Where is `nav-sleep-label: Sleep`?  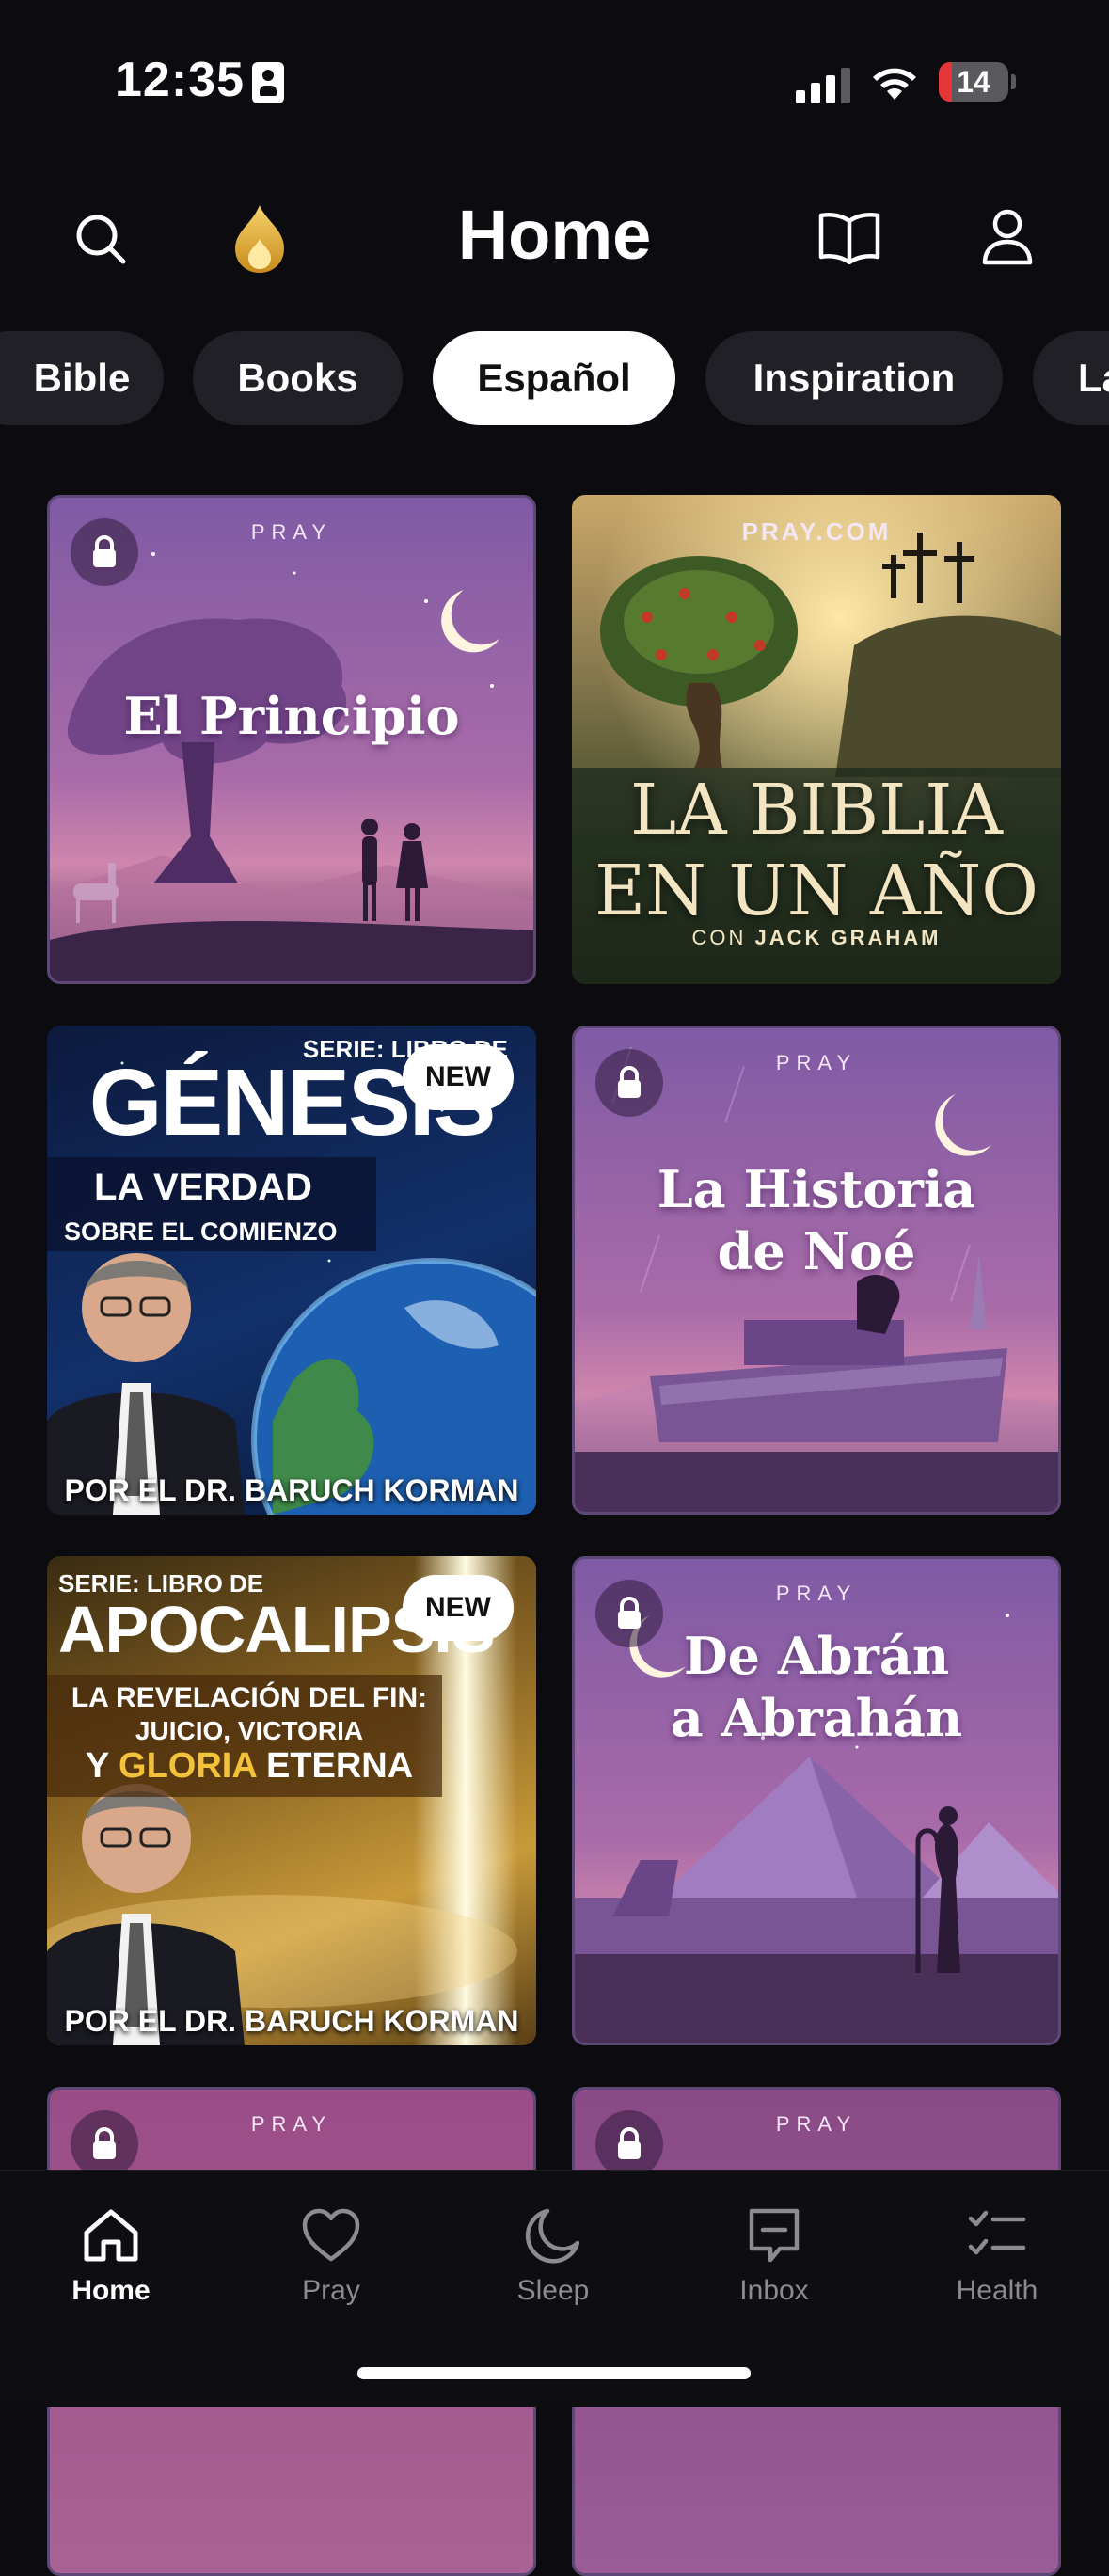 nav-sleep-label: Sleep is located at coordinates (553, 2290).